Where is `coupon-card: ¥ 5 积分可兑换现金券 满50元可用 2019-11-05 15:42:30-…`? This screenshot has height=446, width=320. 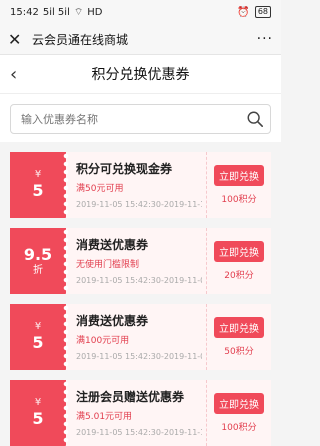
coupon-card: ¥ 5 积分可兑换现金券 满50元可用 2019-11-05 15:42:30-… is located at coordinates (140, 185).